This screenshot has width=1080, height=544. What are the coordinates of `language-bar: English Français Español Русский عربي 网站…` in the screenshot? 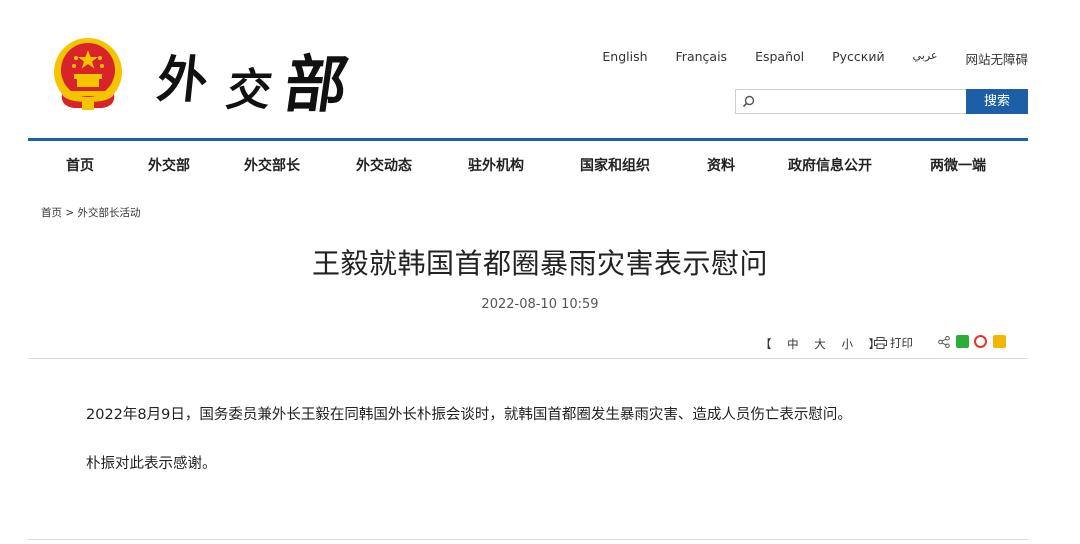 It's located at (801, 58).